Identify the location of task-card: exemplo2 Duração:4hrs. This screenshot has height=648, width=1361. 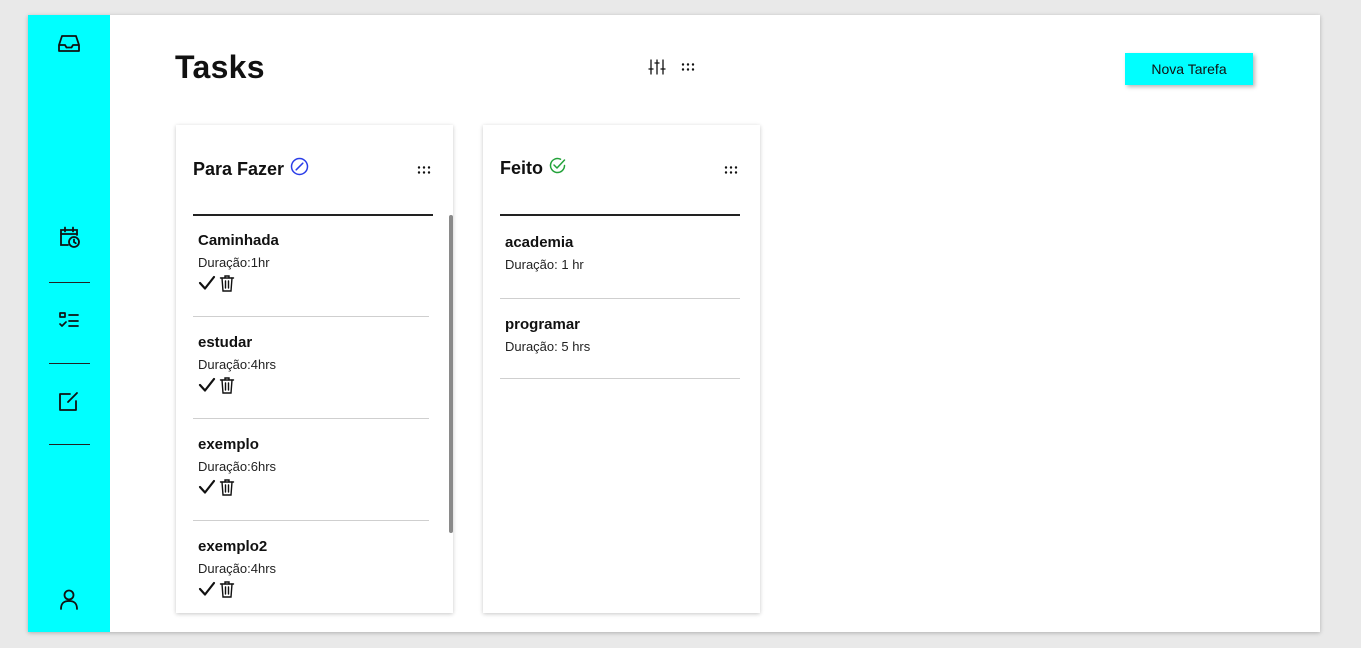
(311, 567).